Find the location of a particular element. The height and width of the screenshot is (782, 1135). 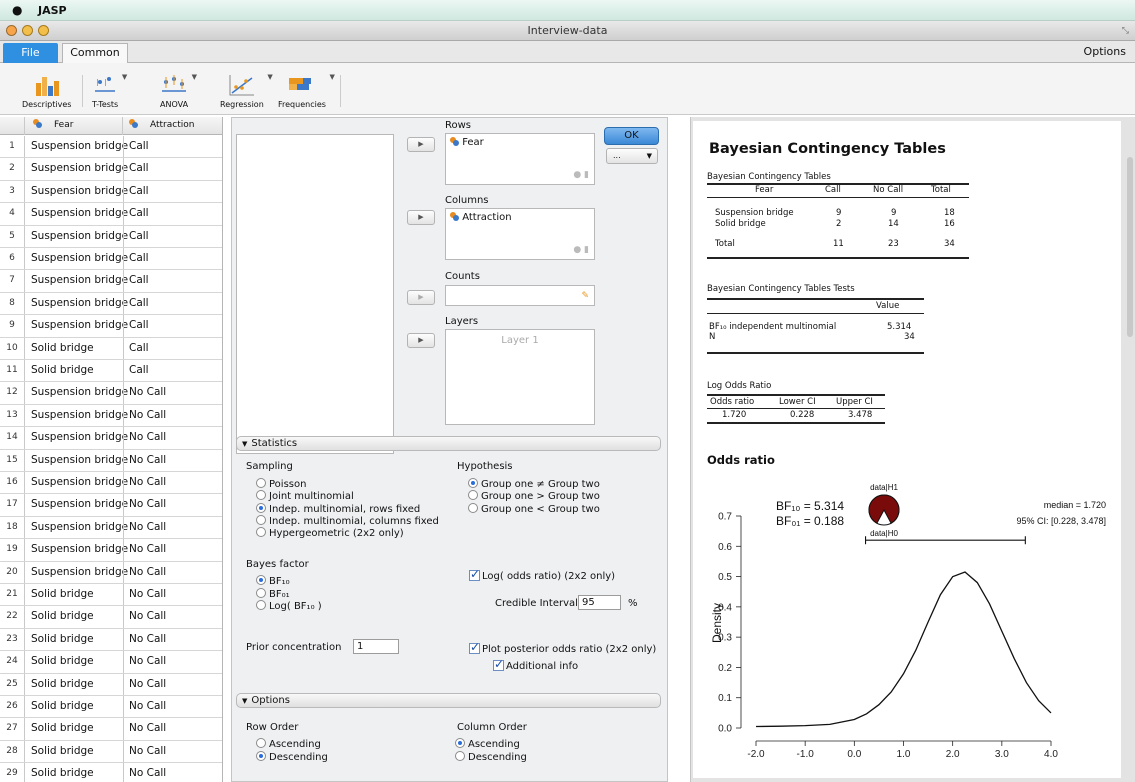

table-row: 8 Suspension bridge Call is located at coordinates (111, 304).